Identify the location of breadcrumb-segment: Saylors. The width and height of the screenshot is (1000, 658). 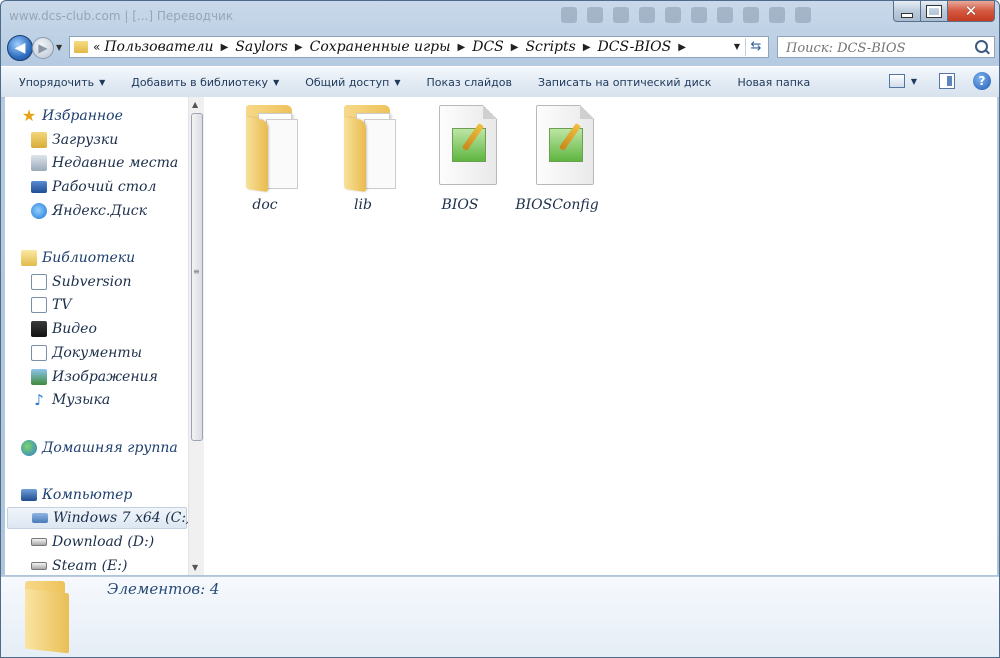
(261, 47).